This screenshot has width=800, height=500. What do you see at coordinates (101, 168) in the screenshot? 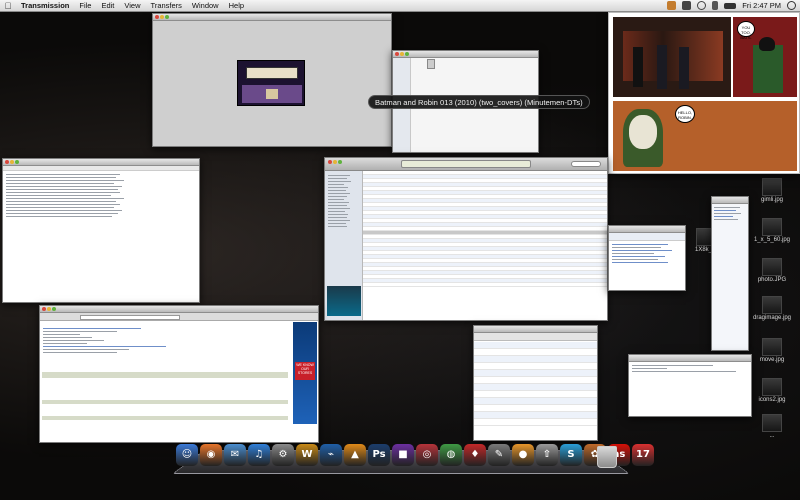
I see `toolbar` at bounding box center [101, 168].